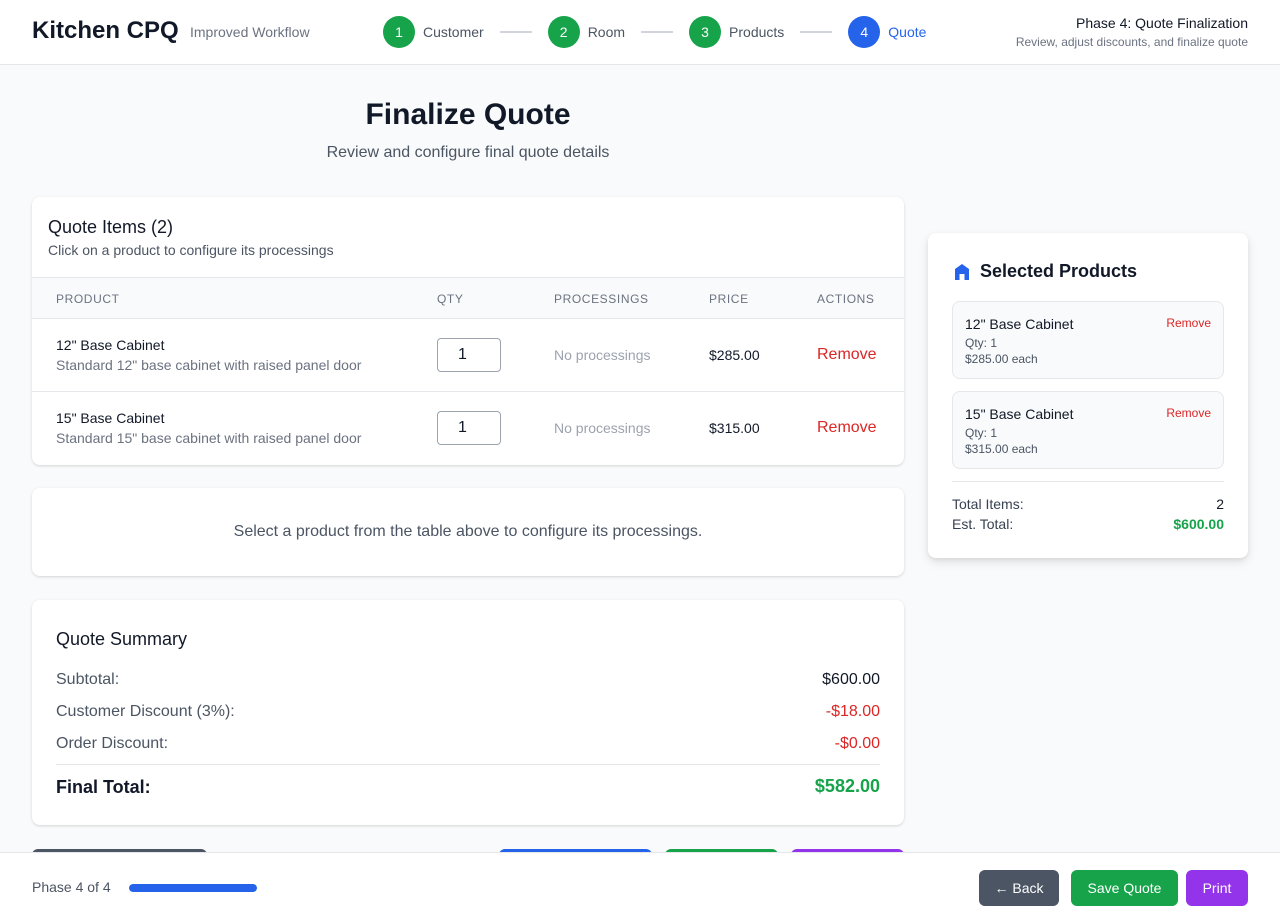 The height and width of the screenshot is (921, 1280). Describe the element at coordinates (1001, 449) in the screenshot. I see `selected-product-price: $315.00 each` at that location.